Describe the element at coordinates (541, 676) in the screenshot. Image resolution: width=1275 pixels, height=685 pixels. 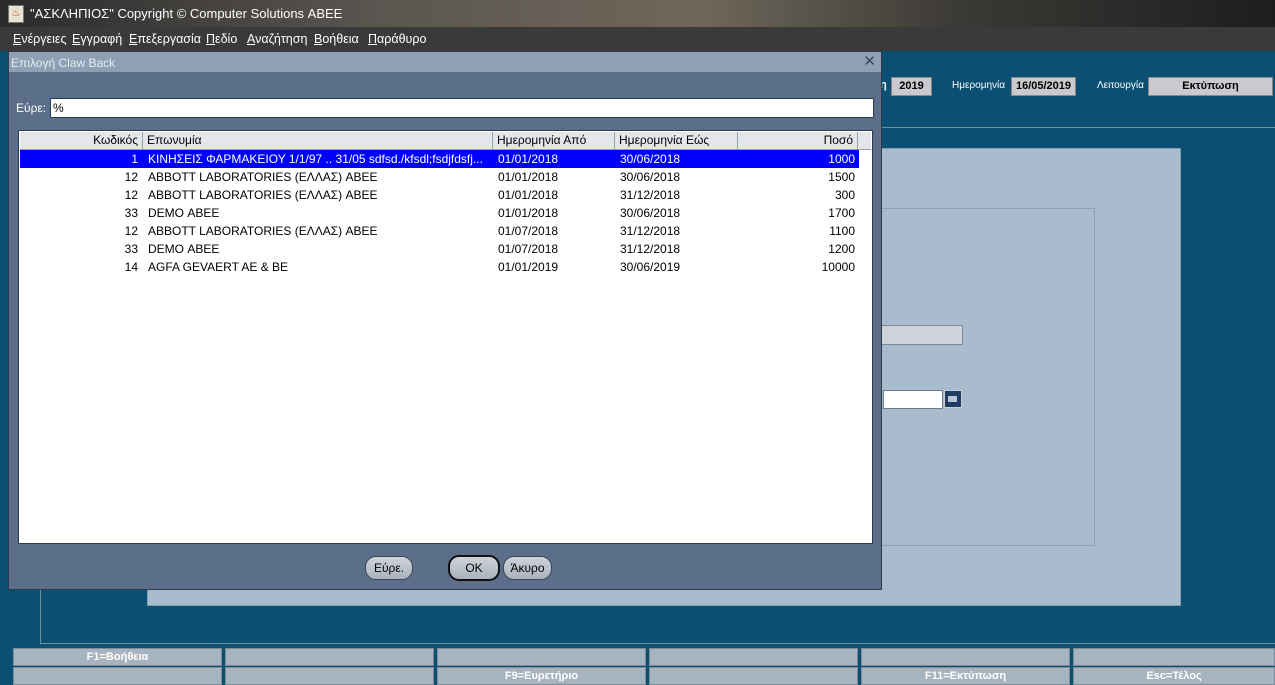
I see `f9-index-key: F9=Ευρετήριο` at that location.